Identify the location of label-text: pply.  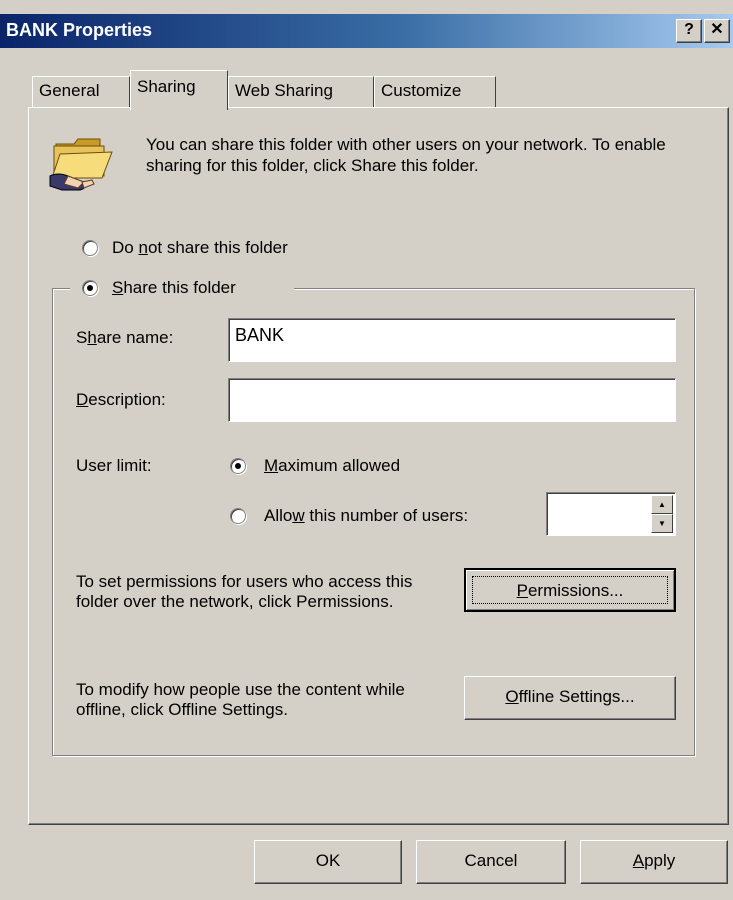
(660, 860).